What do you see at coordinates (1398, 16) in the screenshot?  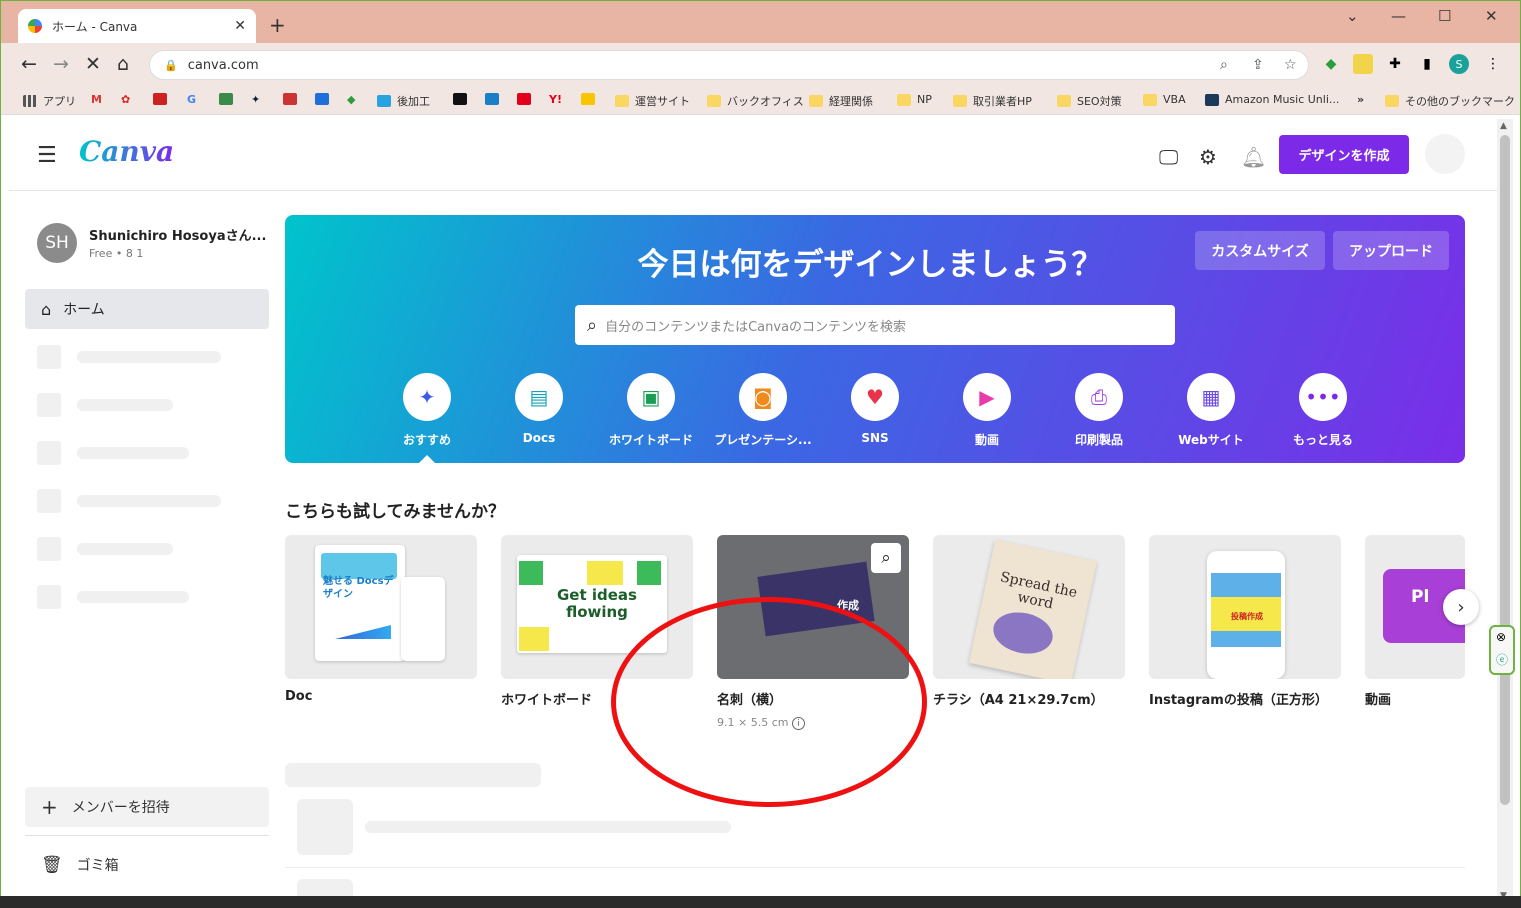 I see `minimize-icon: —` at bounding box center [1398, 16].